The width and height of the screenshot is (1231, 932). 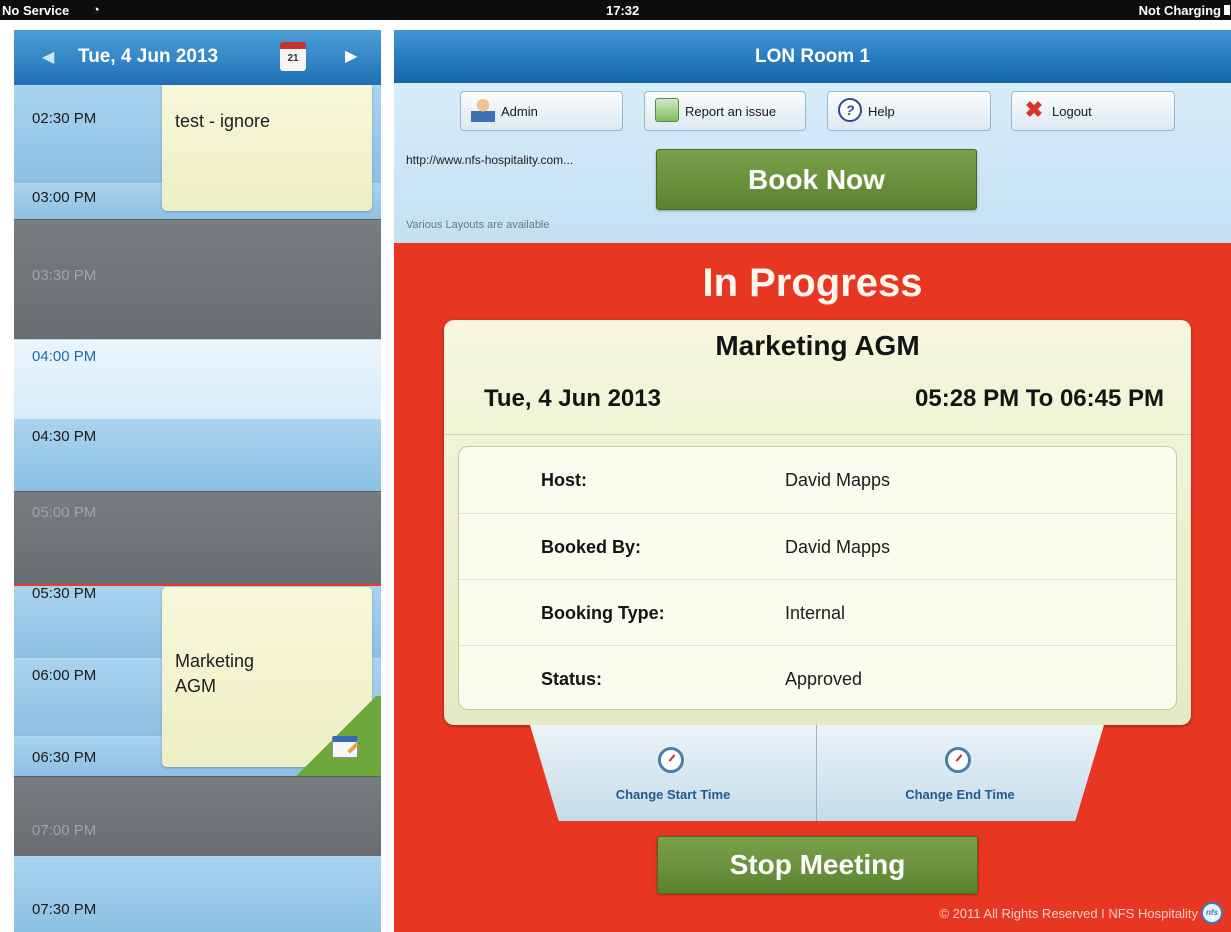 What do you see at coordinates (1179, 10) in the screenshot?
I see `charging-status: Not Charging` at bounding box center [1179, 10].